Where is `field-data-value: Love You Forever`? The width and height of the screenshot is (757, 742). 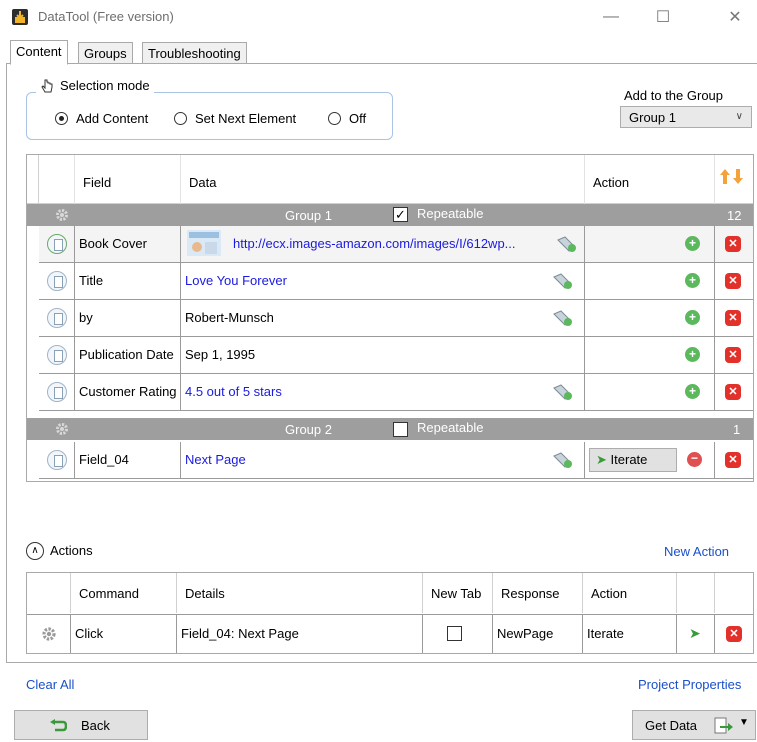 field-data-value: Love You Forever is located at coordinates (236, 280).